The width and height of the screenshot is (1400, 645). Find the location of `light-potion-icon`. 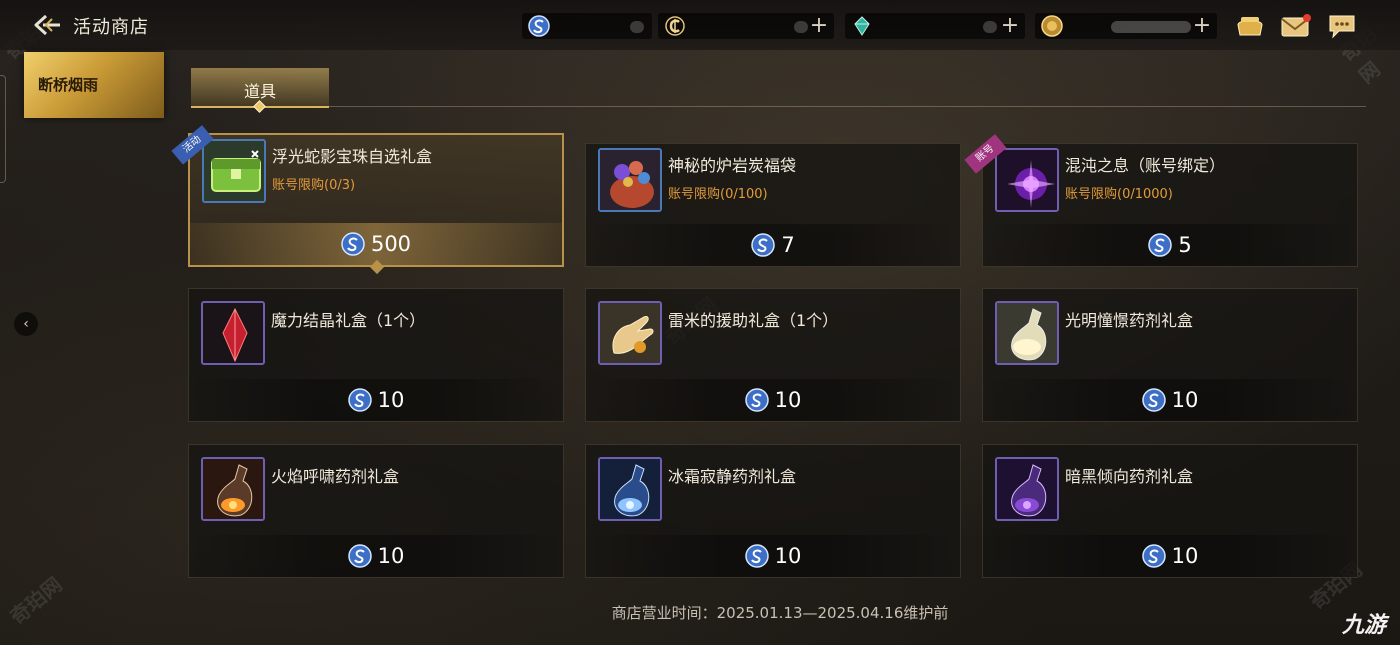

light-potion-icon is located at coordinates (1027, 333).